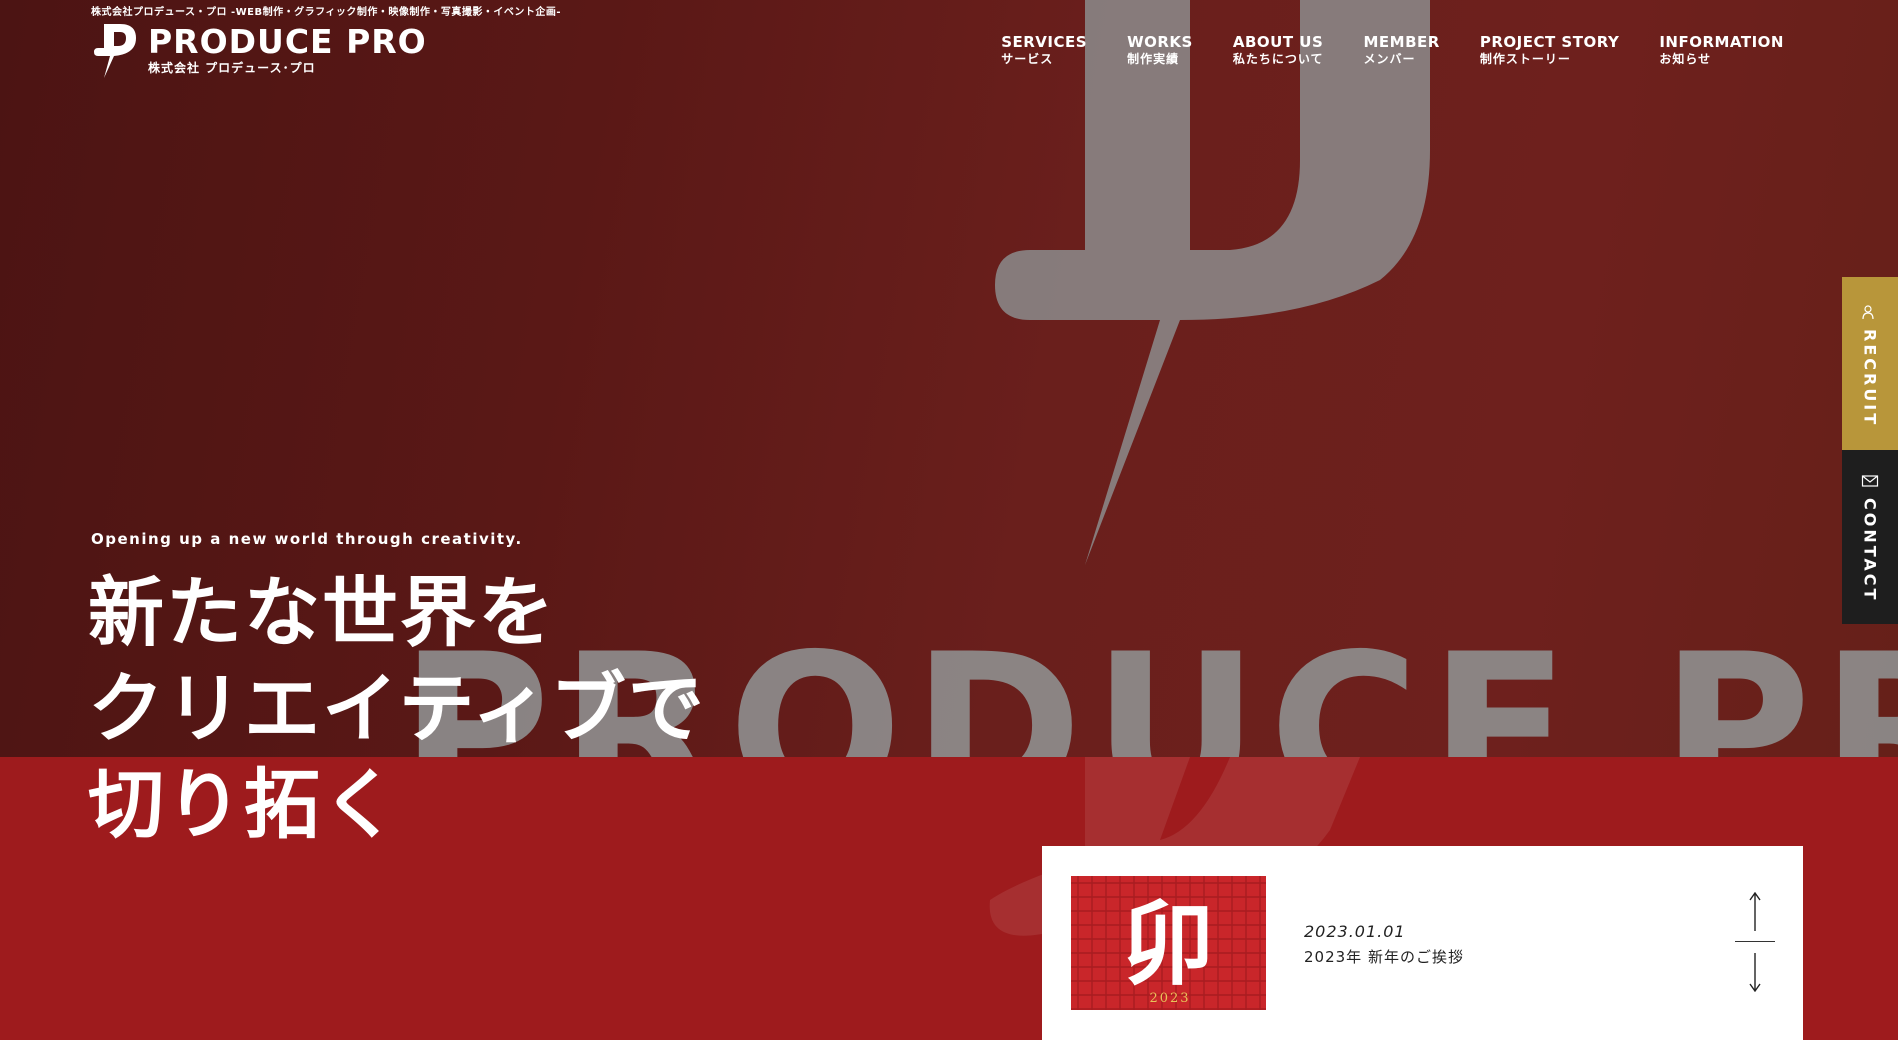 The width and height of the screenshot is (1898, 1040). I want to click on nav-item-works: WORKS 制作実績, so click(1160, 50).